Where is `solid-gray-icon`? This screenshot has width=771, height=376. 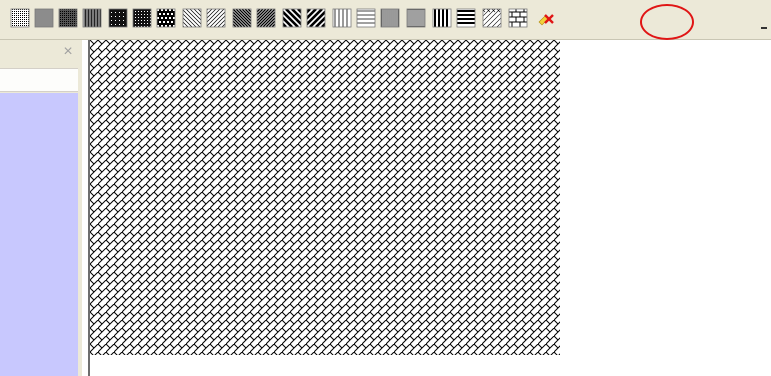 solid-gray-icon is located at coordinates (44, 18).